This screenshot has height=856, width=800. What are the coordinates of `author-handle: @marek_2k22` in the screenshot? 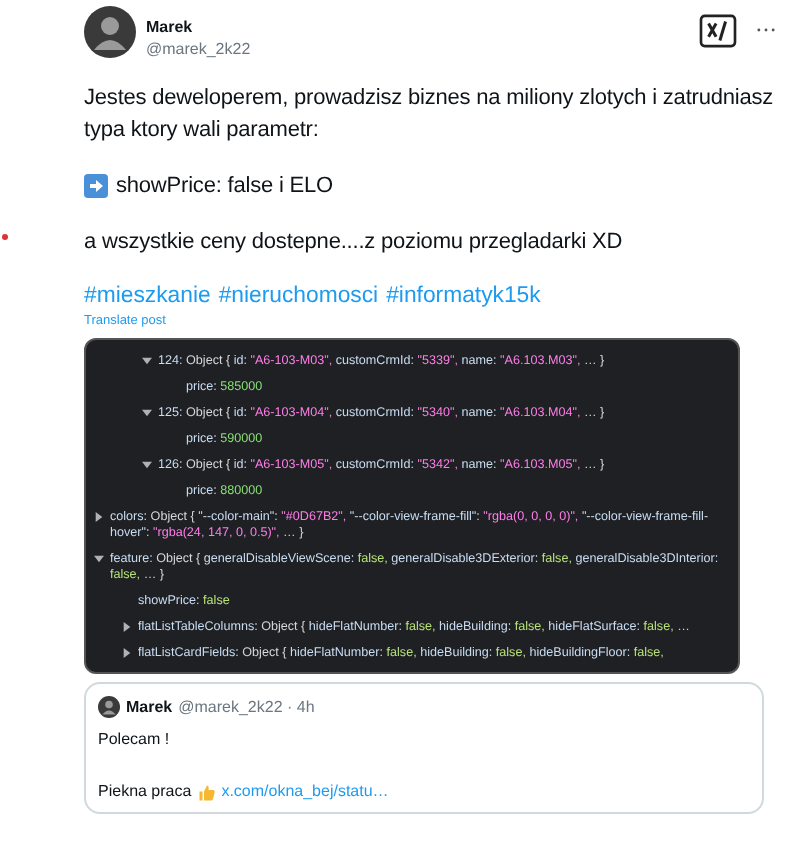 It's located at (417, 49).